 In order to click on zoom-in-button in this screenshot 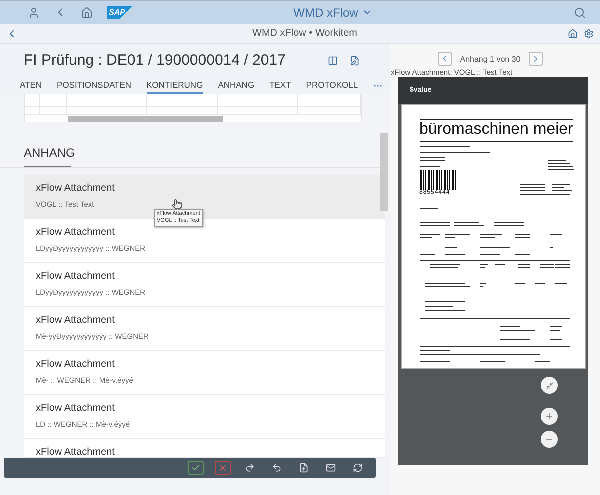, I will do `click(549, 416)`.